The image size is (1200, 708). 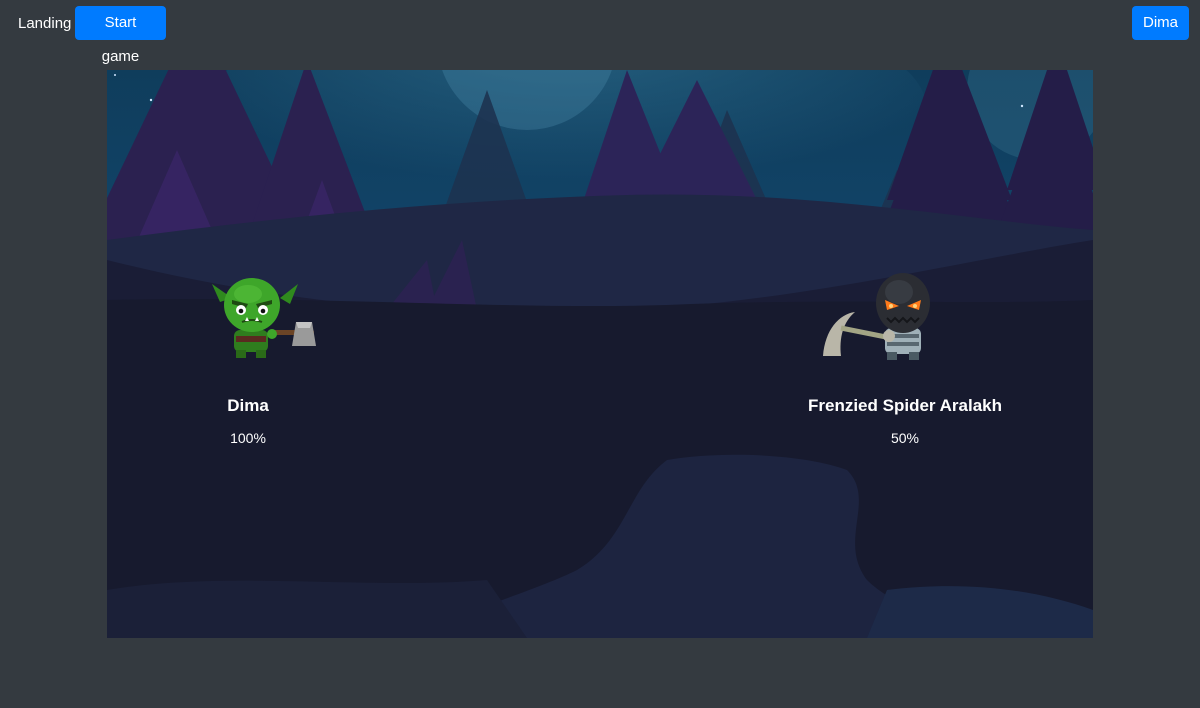 I want to click on golem-sprite-icon, so click(x=876, y=316).